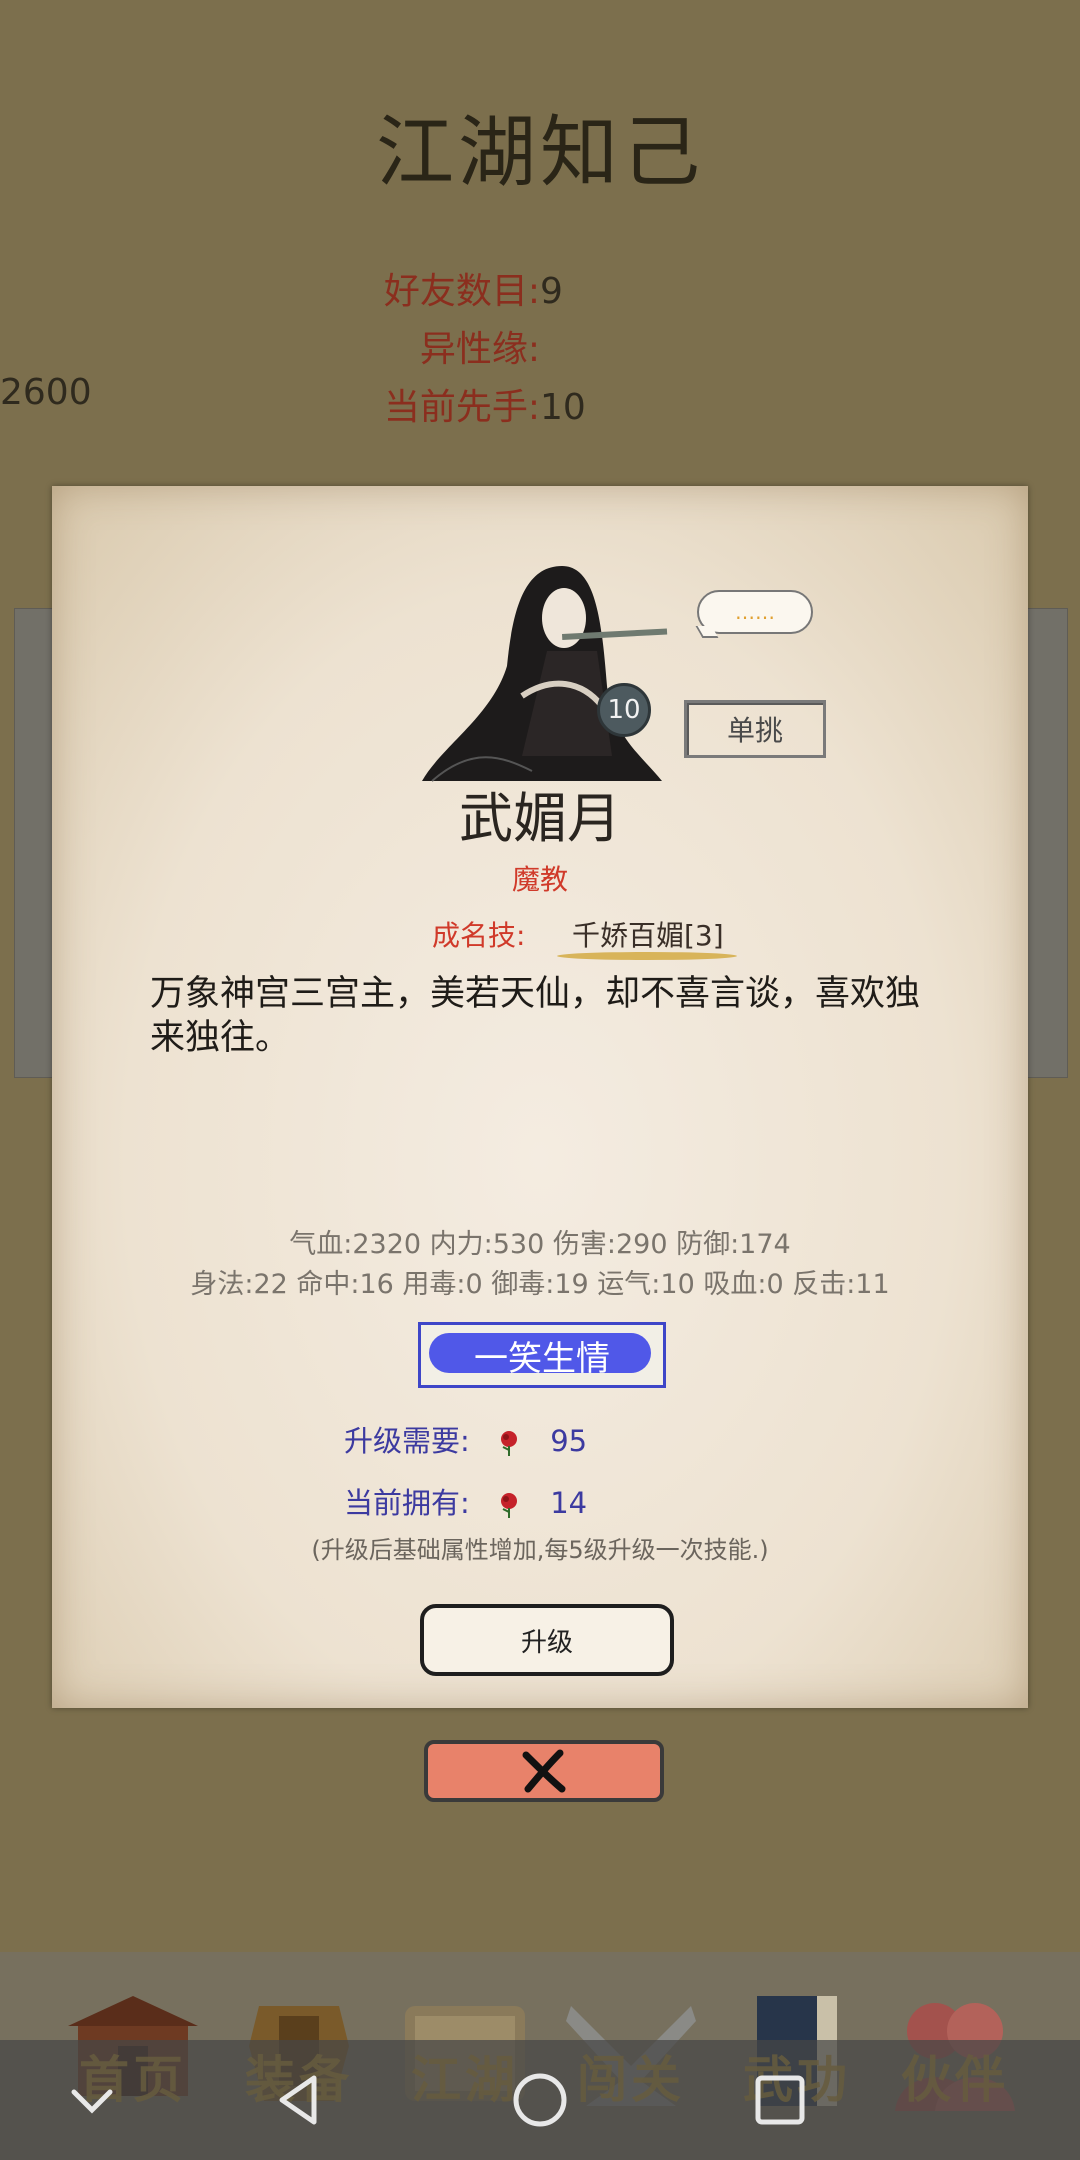  What do you see at coordinates (407, 1441) in the screenshot?
I see `upgrade-need-label: 升级需要:` at bounding box center [407, 1441].